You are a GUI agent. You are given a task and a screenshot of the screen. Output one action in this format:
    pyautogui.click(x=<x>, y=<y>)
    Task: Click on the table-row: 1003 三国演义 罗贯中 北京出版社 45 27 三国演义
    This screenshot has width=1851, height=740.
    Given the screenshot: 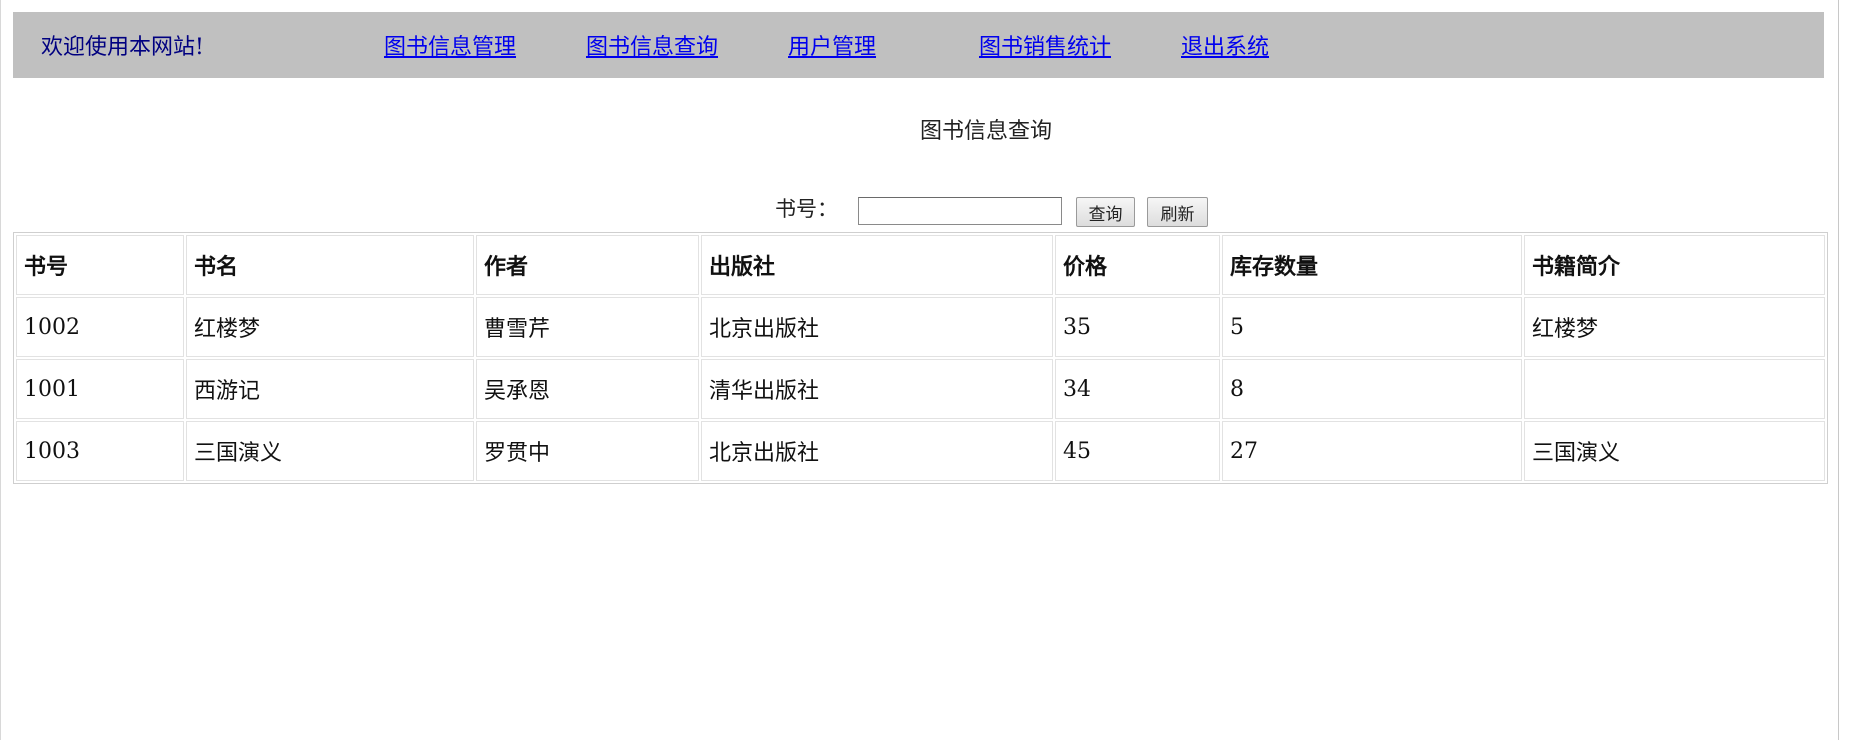 What is the action you would take?
    pyautogui.click(x=920, y=451)
    